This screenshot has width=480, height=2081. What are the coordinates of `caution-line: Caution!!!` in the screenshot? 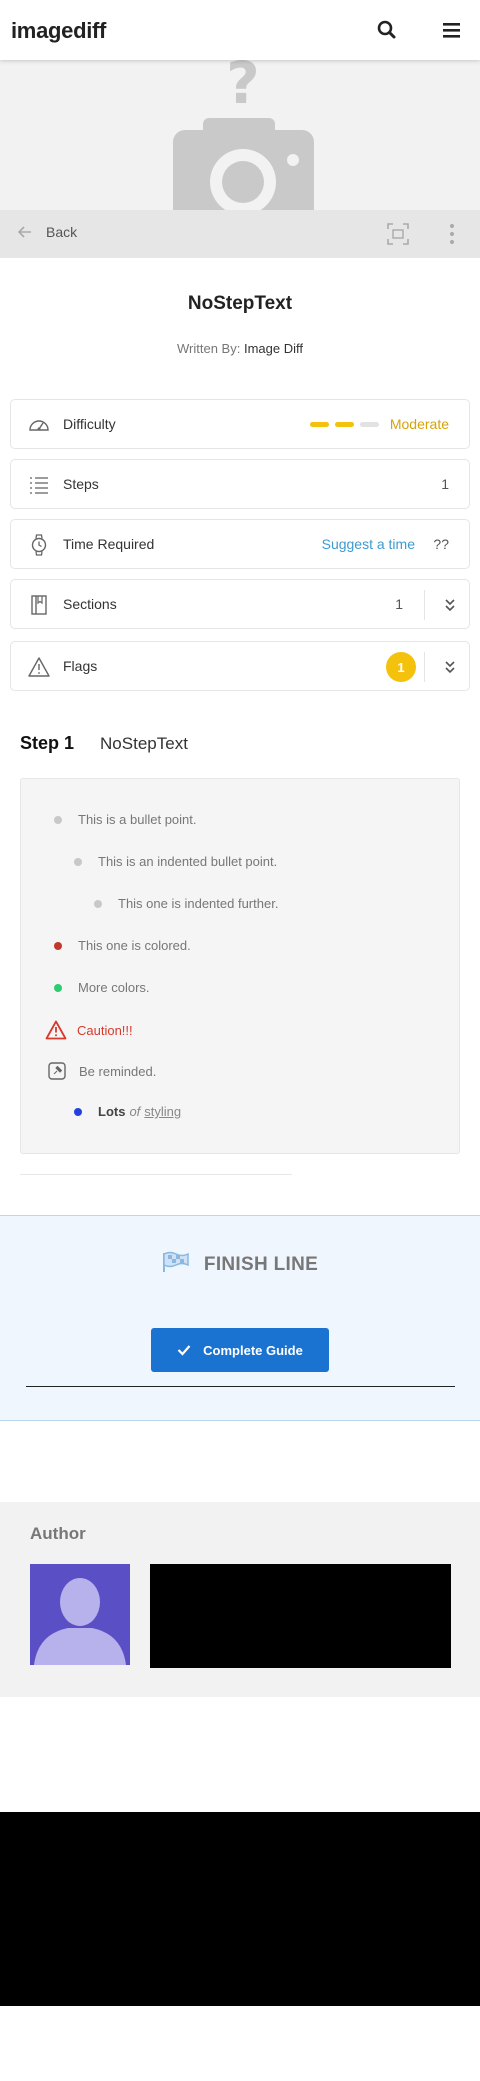 It's located at (89, 1030).